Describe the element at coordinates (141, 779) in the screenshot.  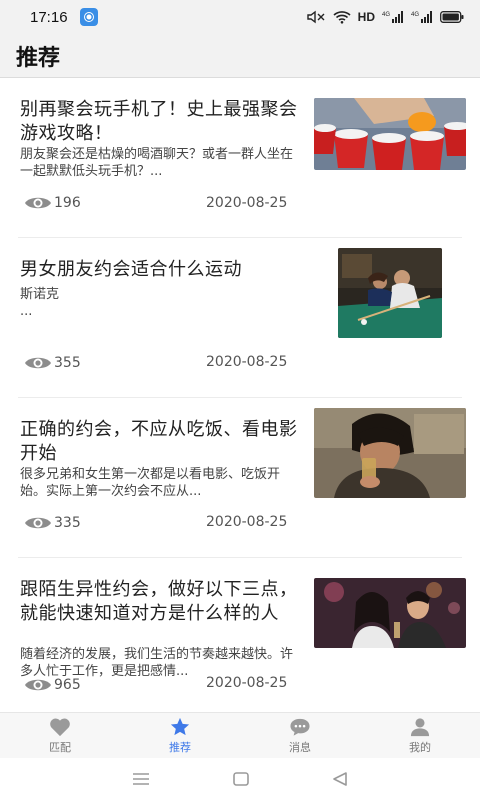
I see `menu-icon` at that location.